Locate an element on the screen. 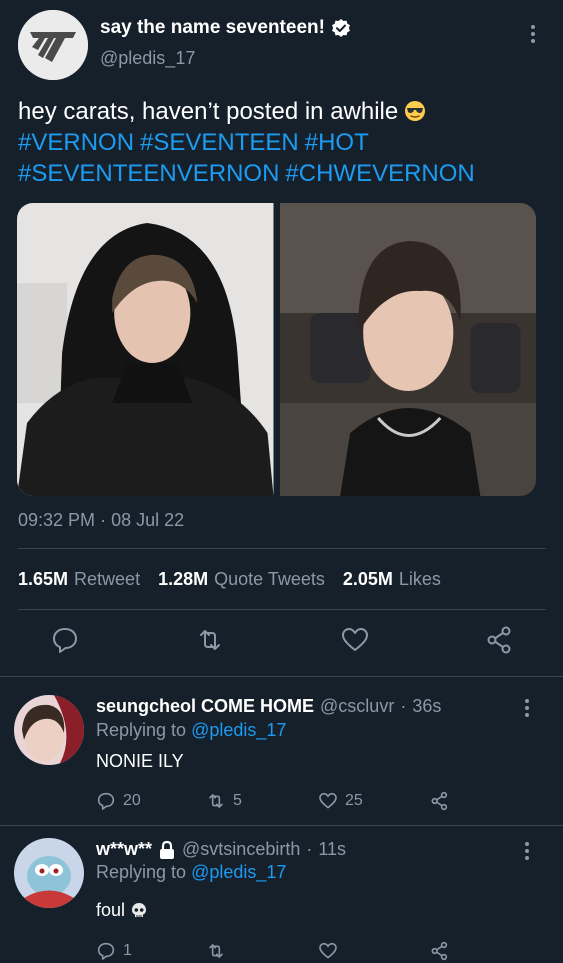 Image resolution: width=563 pixels, height=963 pixels. reply-header: w**w** @svtsincebirth · 11s is located at coordinates (221, 849).